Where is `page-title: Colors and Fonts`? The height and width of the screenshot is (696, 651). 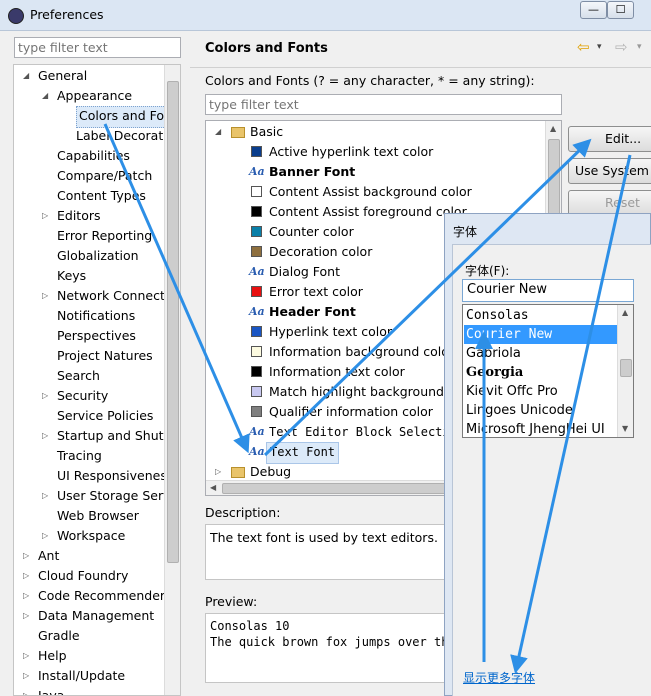
page-title: Colors and Fonts is located at coordinates (266, 48).